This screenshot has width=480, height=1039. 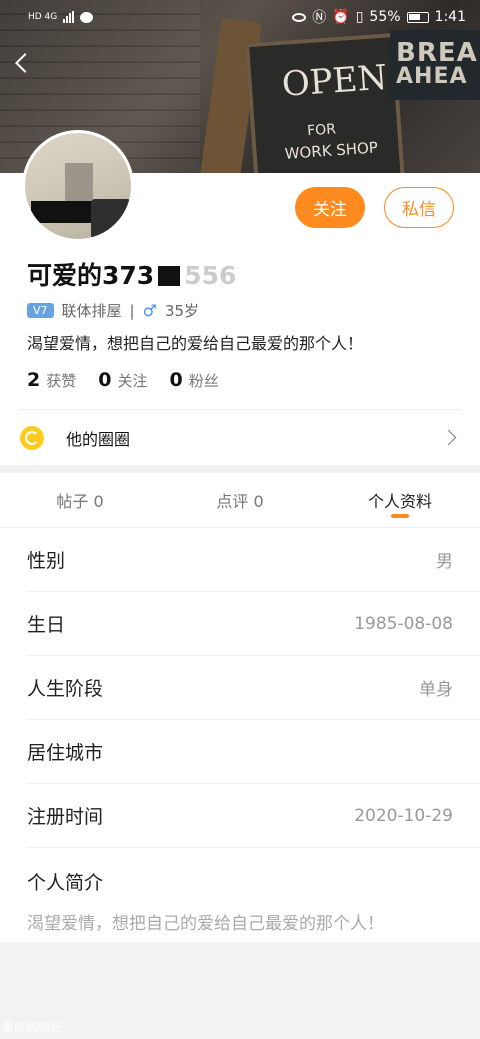 I want to click on chevron-right-icon, so click(x=448, y=437).